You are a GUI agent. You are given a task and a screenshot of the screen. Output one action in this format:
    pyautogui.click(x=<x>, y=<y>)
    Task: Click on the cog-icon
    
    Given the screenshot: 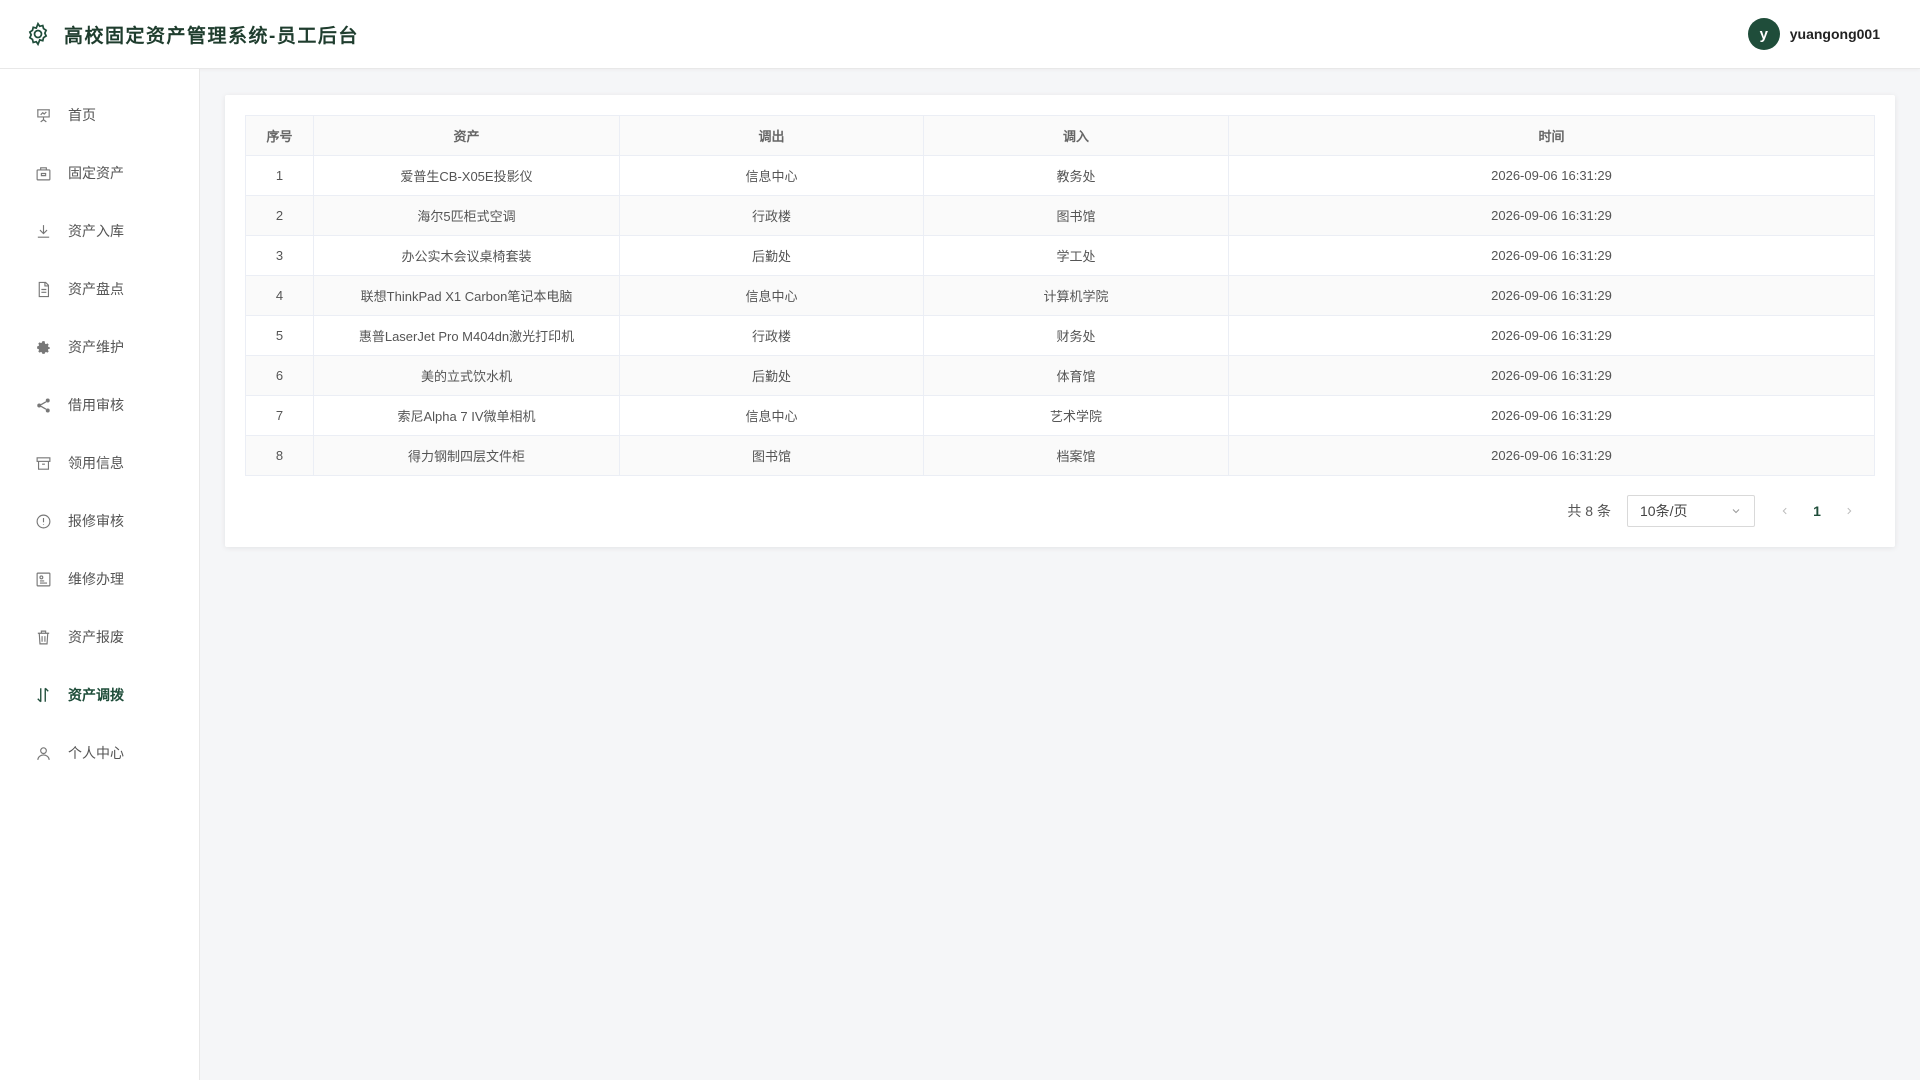 What is the action you would take?
    pyautogui.click(x=43, y=347)
    